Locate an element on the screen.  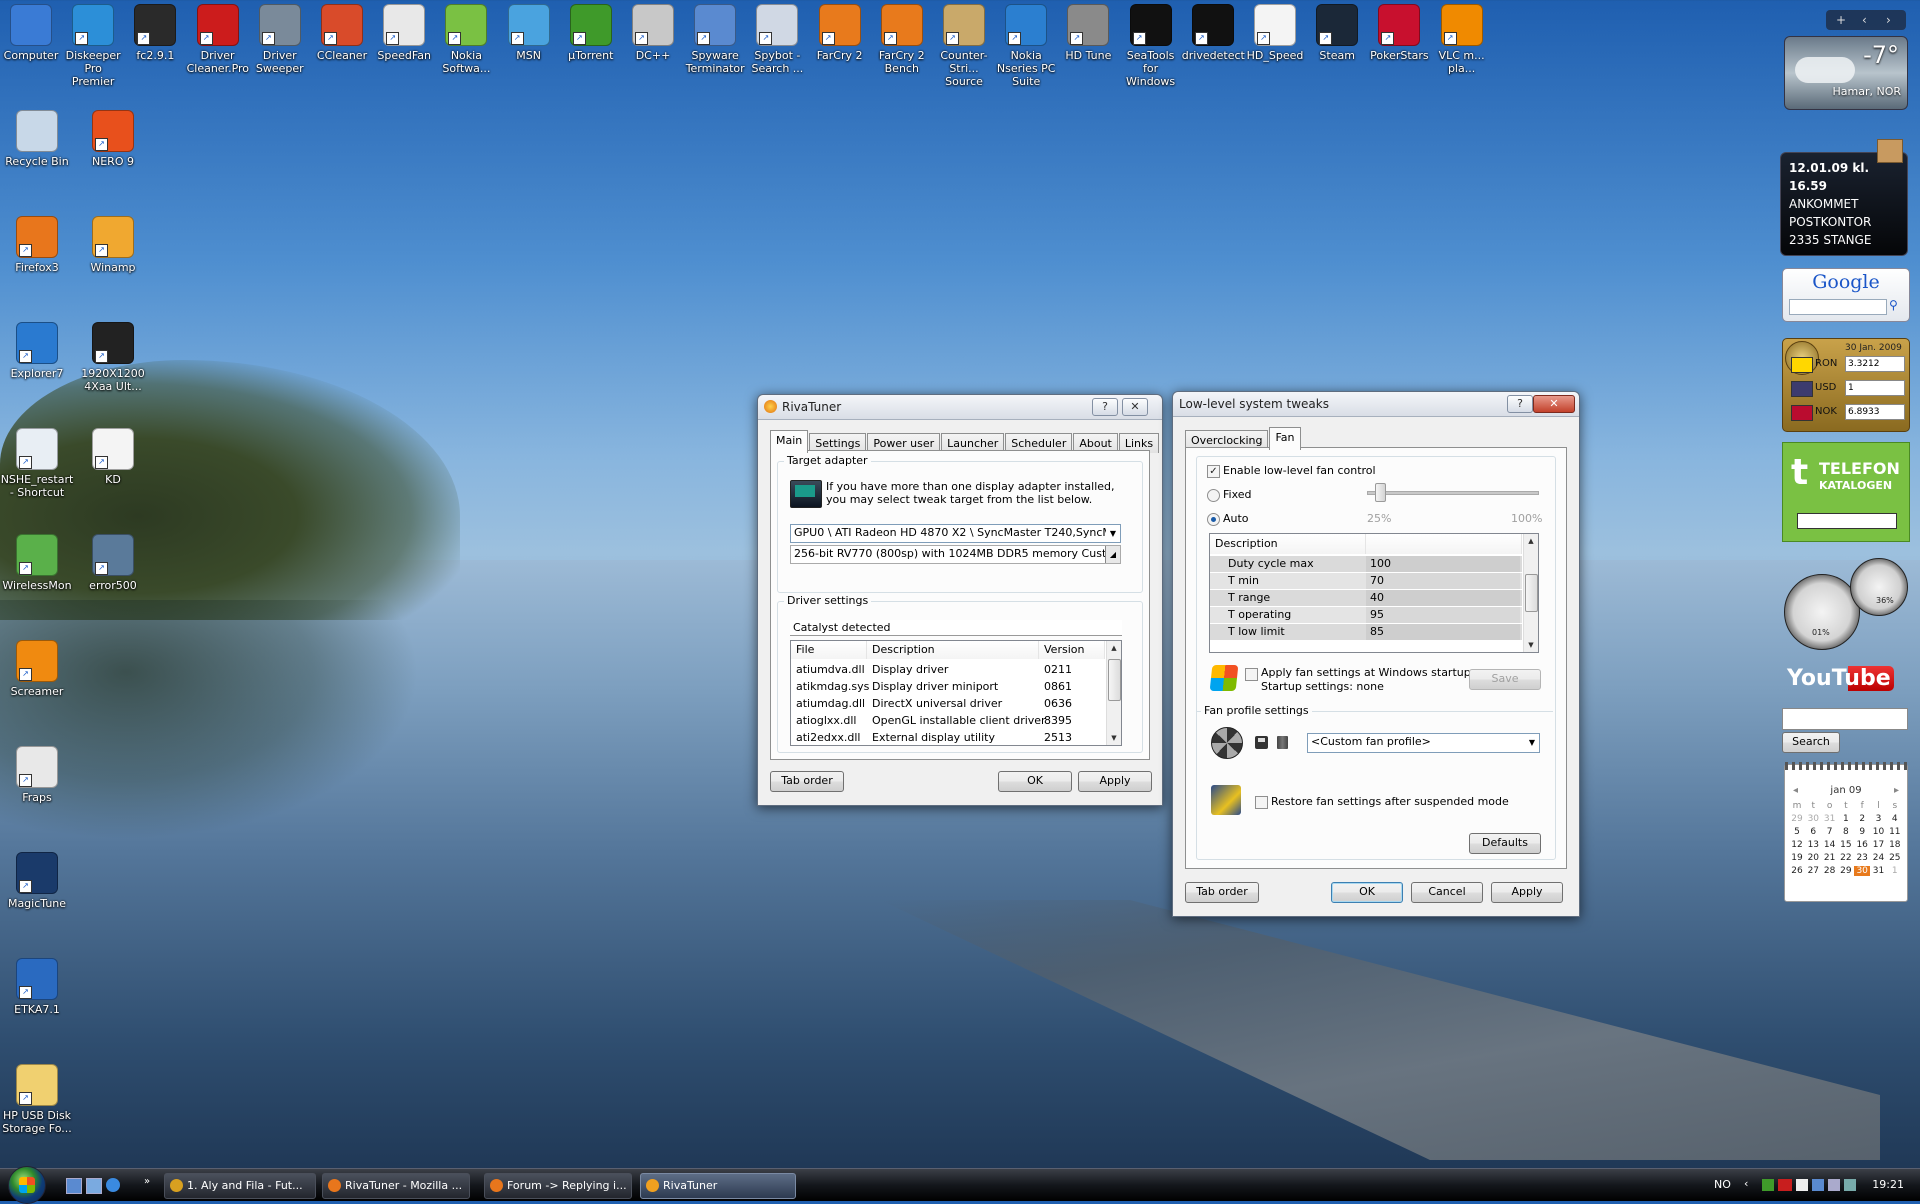
desktop-icon: ↗ FarCry 2 is located at coordinates (840, 33).